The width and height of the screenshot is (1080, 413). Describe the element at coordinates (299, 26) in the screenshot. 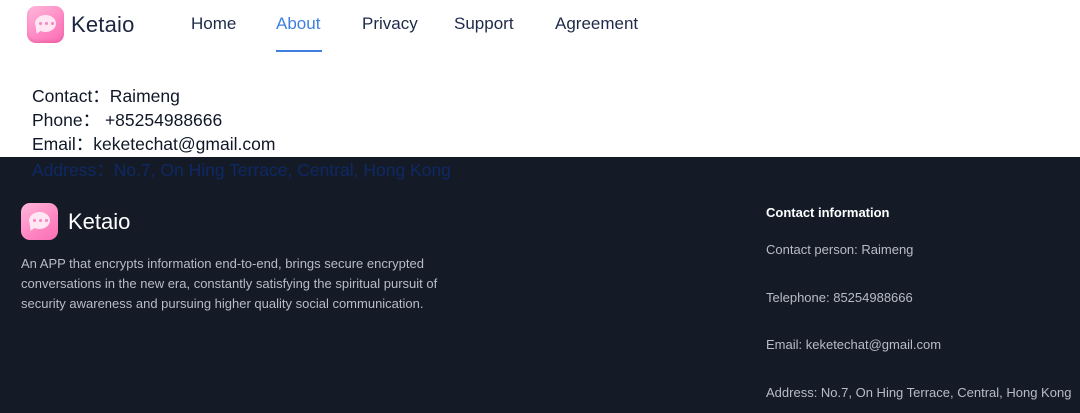

I see `nav-about: About` at that location.